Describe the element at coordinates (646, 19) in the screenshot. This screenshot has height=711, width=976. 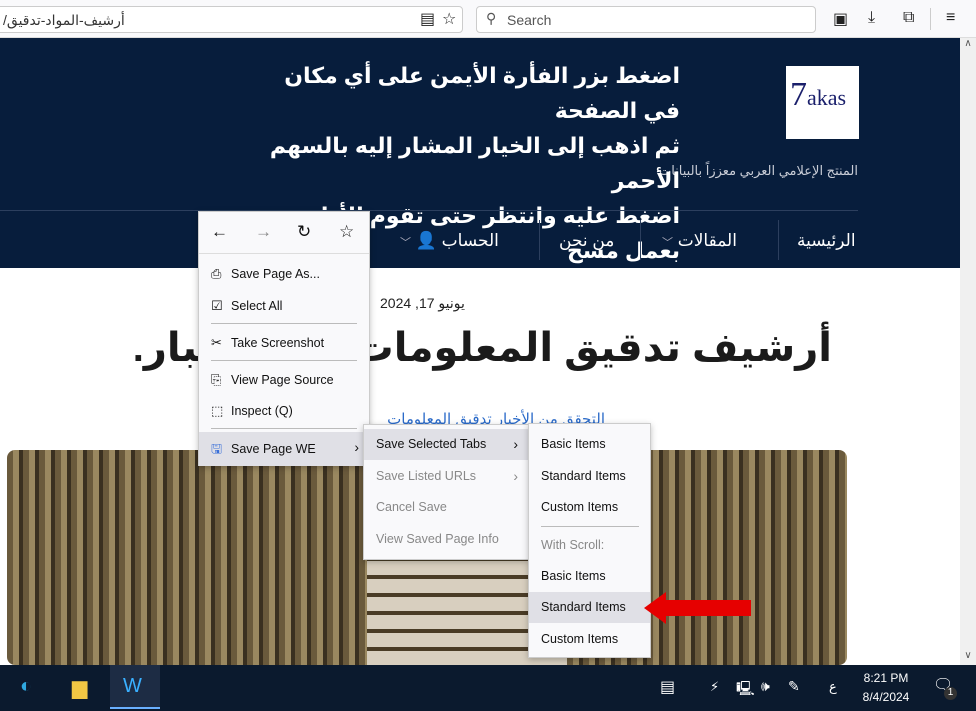
I see `search-input: ⚲ Search` at that location.